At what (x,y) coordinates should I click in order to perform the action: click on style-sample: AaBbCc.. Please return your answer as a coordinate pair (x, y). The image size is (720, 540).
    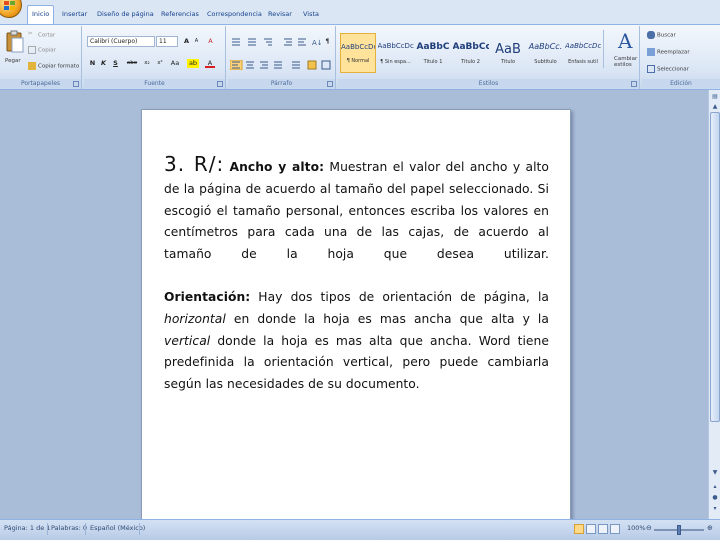
    Looking at the image, I should click on (545, 46).